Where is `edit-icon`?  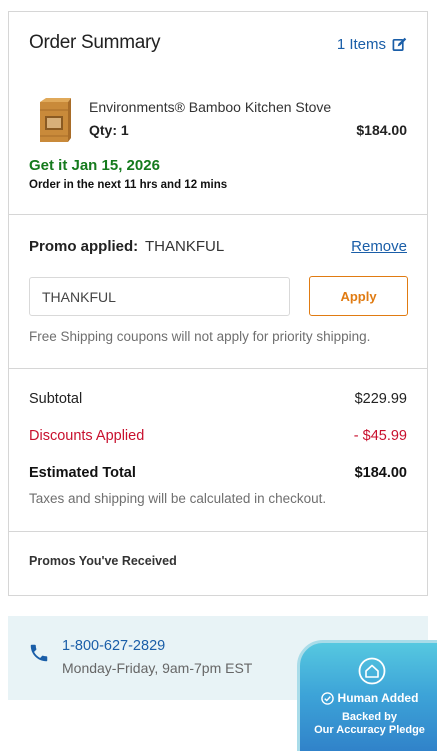
edit-icon is located at coordinates (399, 44).